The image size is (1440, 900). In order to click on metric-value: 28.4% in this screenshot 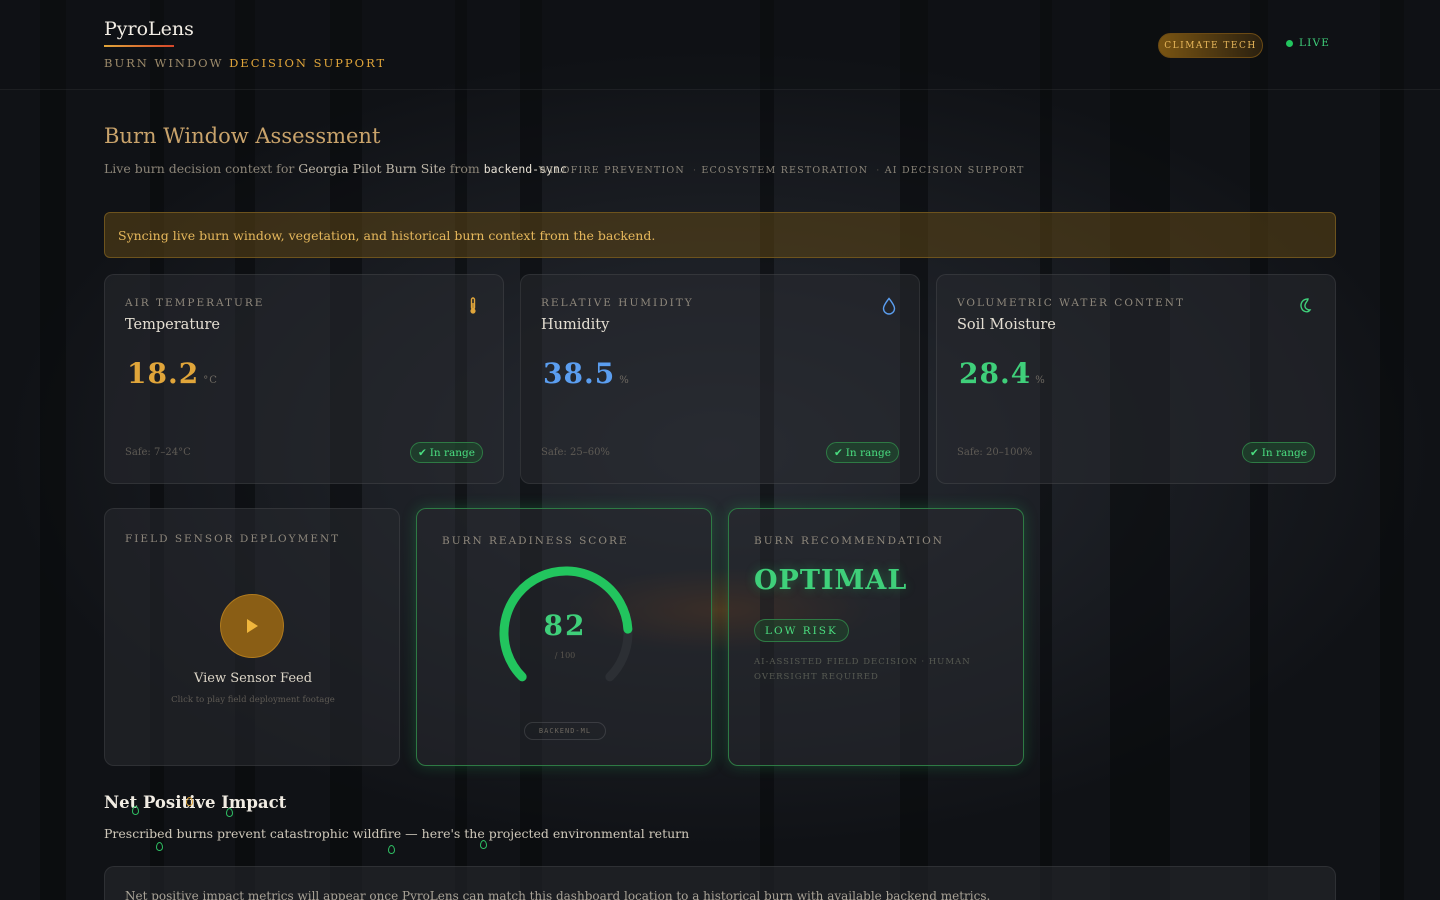, I will do `click(1002, 373)`.